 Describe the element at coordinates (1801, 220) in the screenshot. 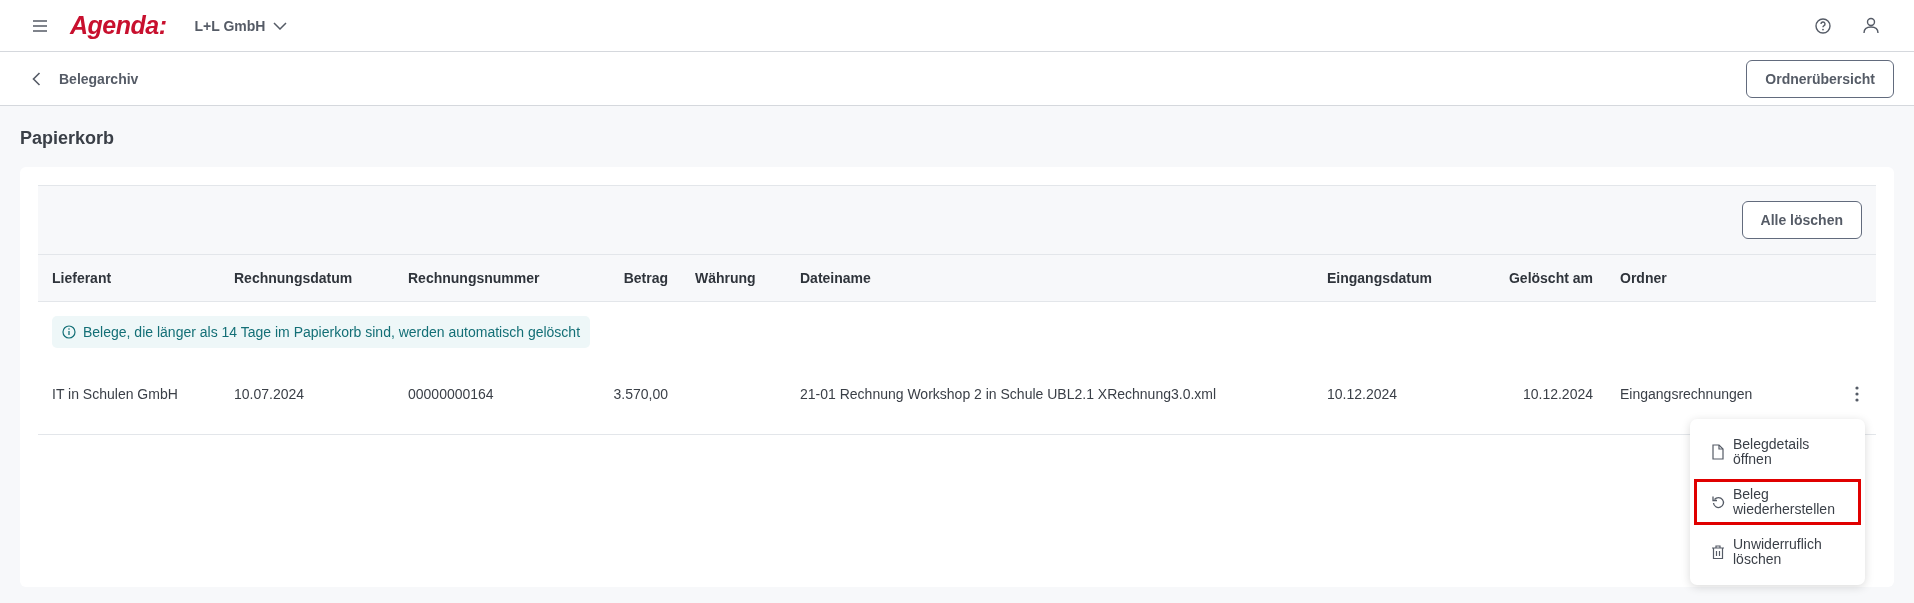

I see `delete-all-button: Alle löschen` at that location.